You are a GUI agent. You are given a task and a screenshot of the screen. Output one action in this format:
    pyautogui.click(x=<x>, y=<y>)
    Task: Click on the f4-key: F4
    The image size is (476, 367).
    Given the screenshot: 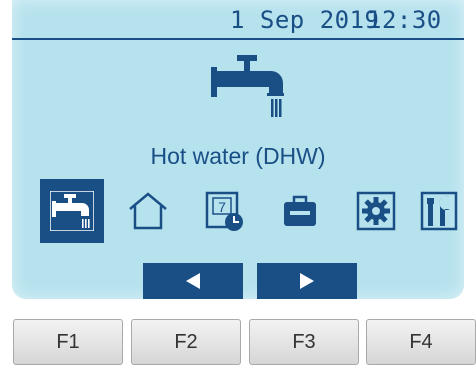 What is the action you would take?
    pyautogui.click(x=421, y=342)
    